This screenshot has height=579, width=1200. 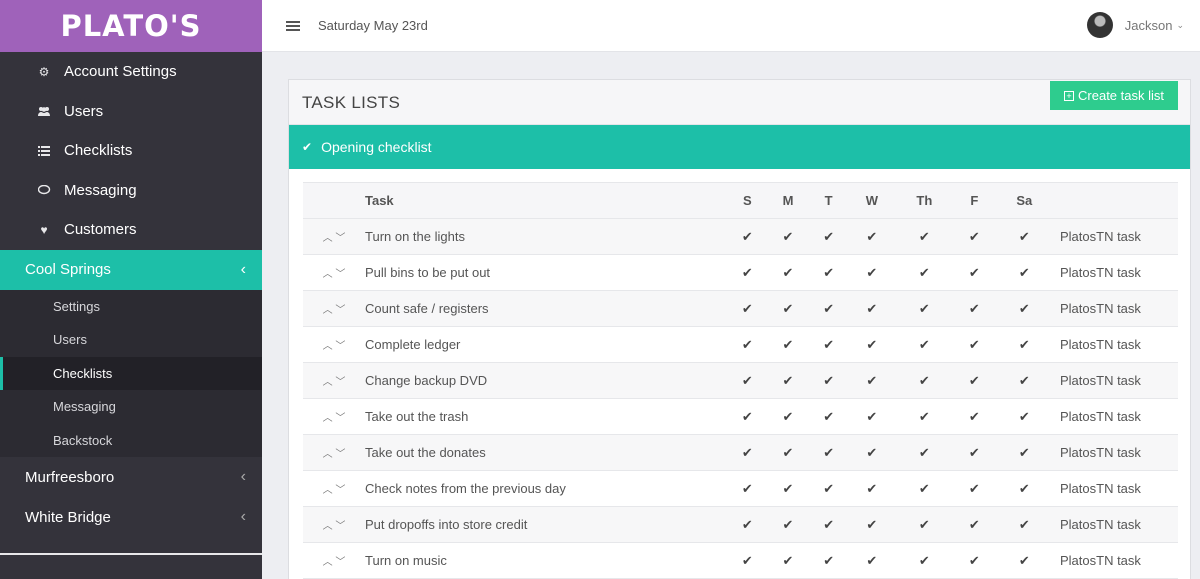 I want to click on brand-logo: PLATO'S, so click(x=131, y=26).